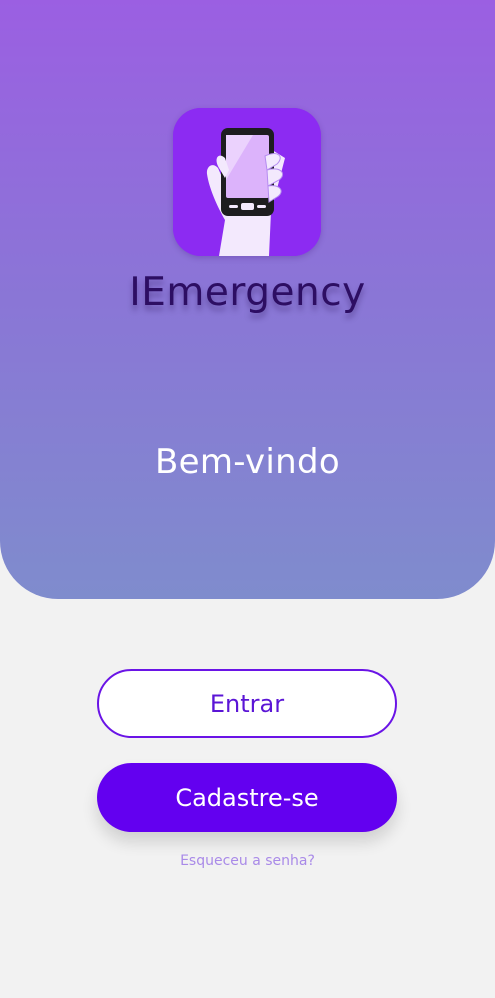  What do you see at coordinates (247, 292) in the screenshot?
I see `app-name: IEmergency` at bounding box center [247, 292].